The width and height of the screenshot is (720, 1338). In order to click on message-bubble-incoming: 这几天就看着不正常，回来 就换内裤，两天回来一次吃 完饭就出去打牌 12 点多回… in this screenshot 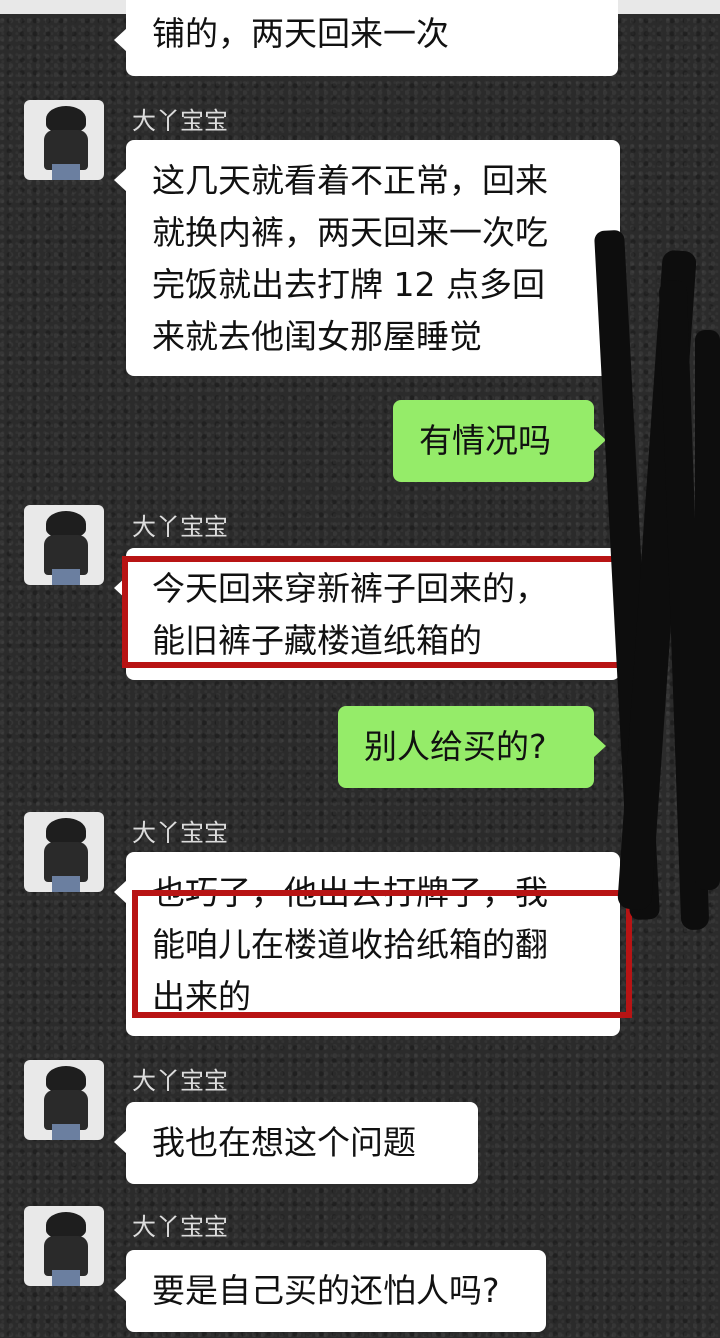, I will do `click(367, 258)`.